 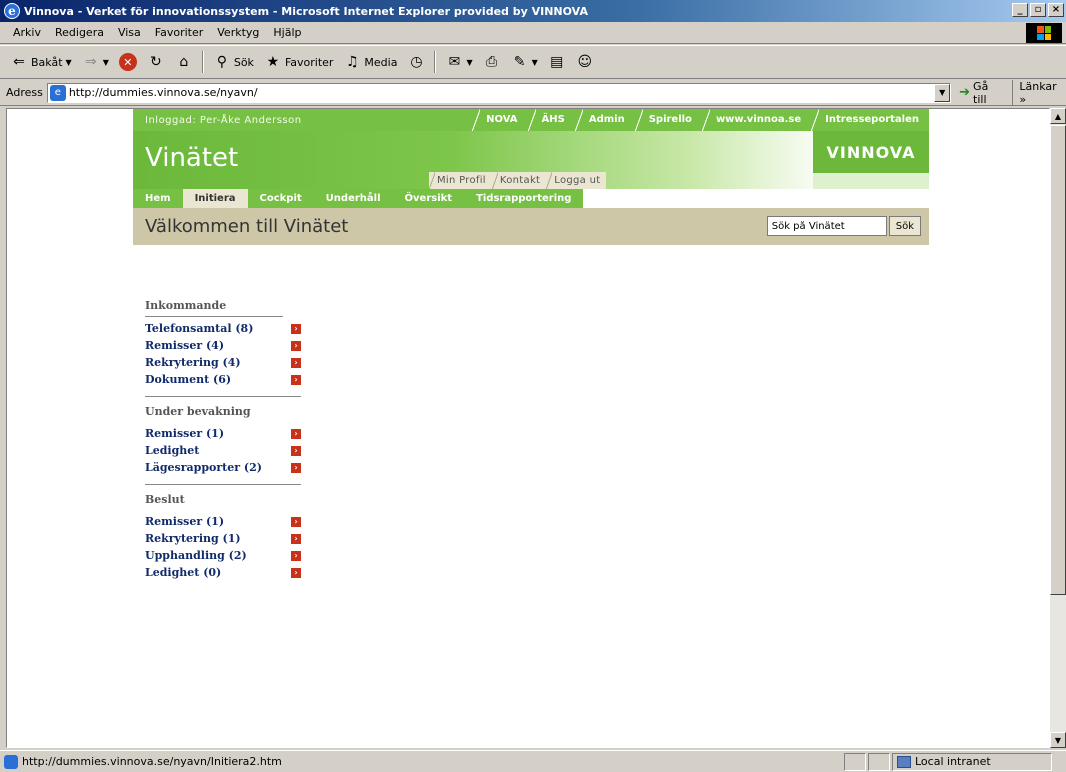 What do you see at coordinates (27, 32) in the screenshot?
I see `menu-arkiv: Arkiv` at bounding box center [27, 32].